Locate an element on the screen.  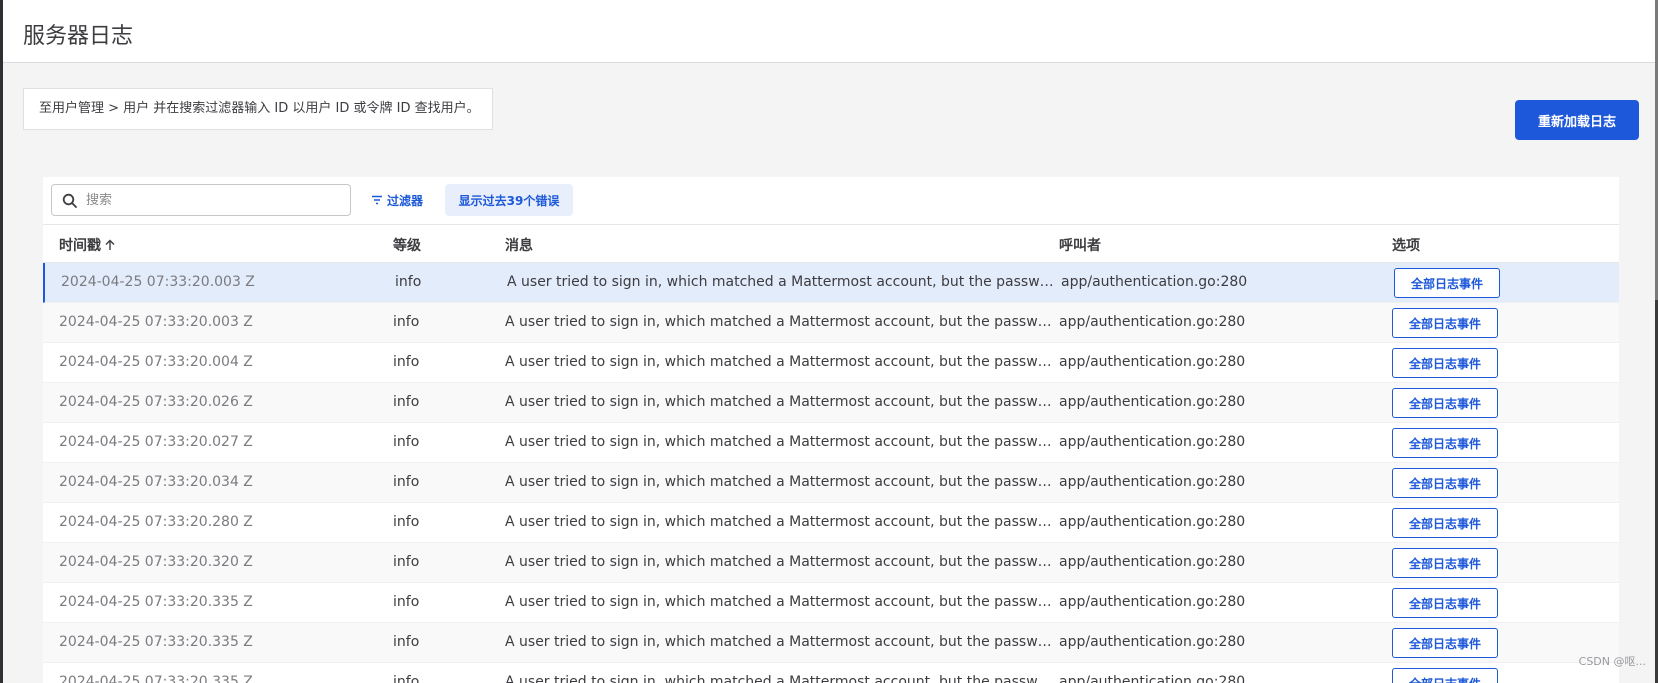
row-timestamp: 2024-04-25 07:33:20.027 Z is located at coordinates (156, 442).